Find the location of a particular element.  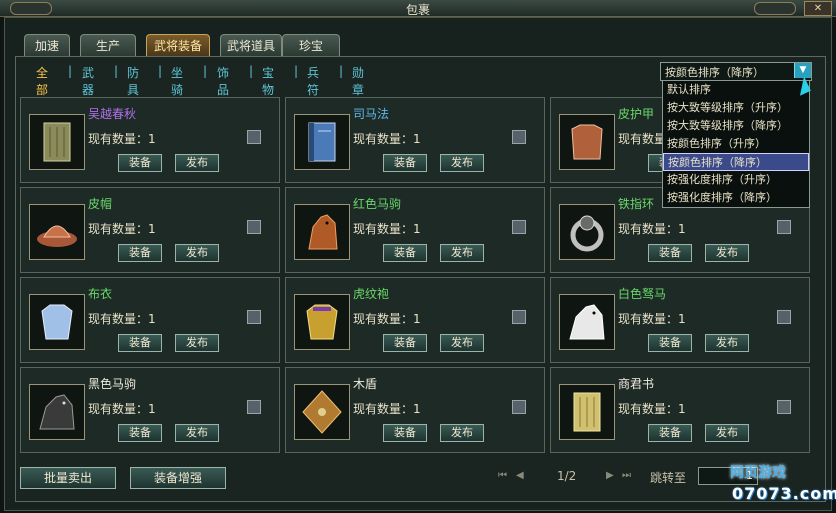

book-icon is located at coordinates (322, 142).